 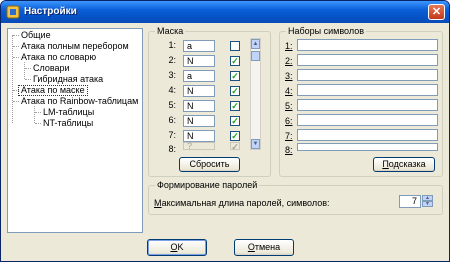 I want to click on mask-input-3: a, so click(x=199, y=76).